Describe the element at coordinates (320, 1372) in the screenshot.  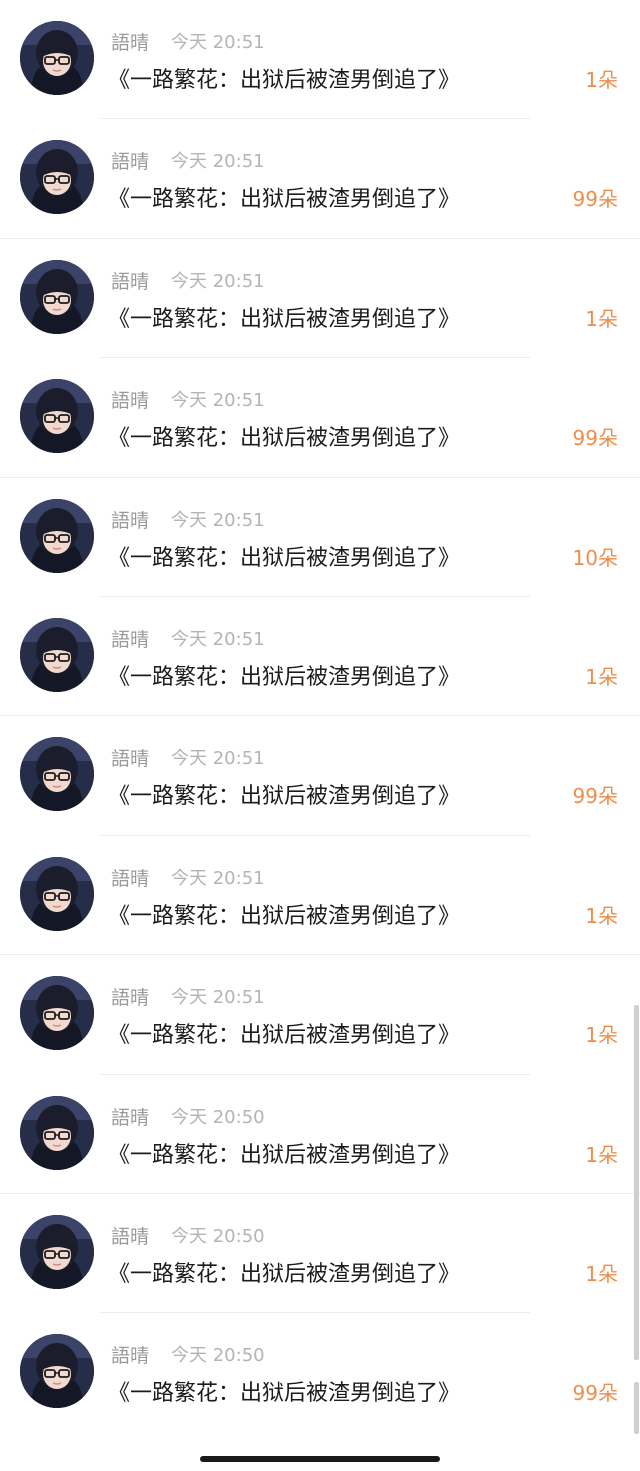
I see `list-item: 語晴 今天 20:50 《一路繁花：出狱后被渣男倒追了》 99朵` at that location.